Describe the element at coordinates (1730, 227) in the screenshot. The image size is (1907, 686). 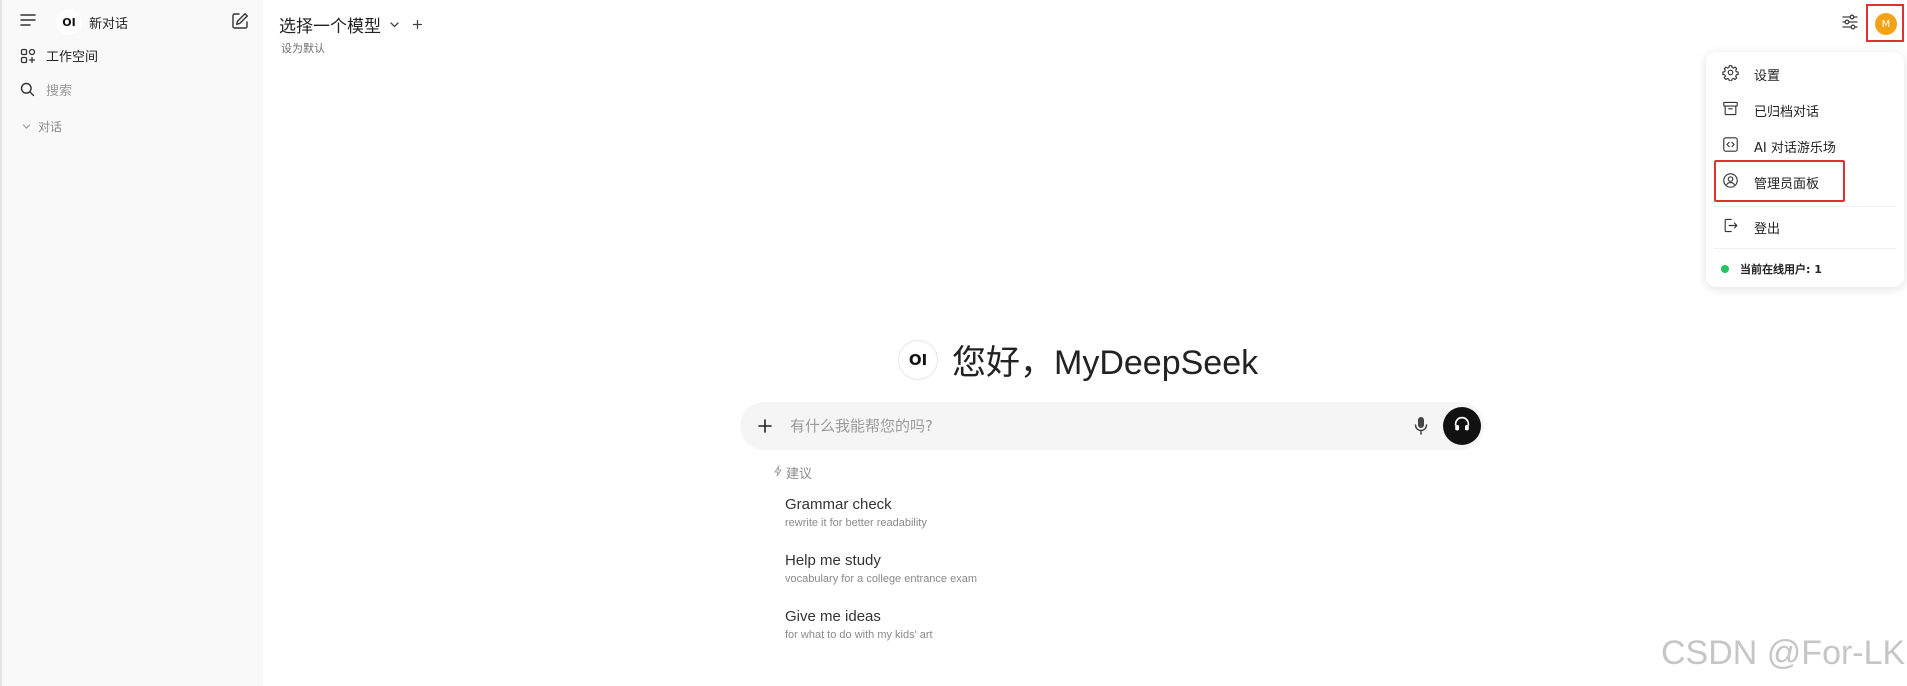
I see `logout-icon` at that location.